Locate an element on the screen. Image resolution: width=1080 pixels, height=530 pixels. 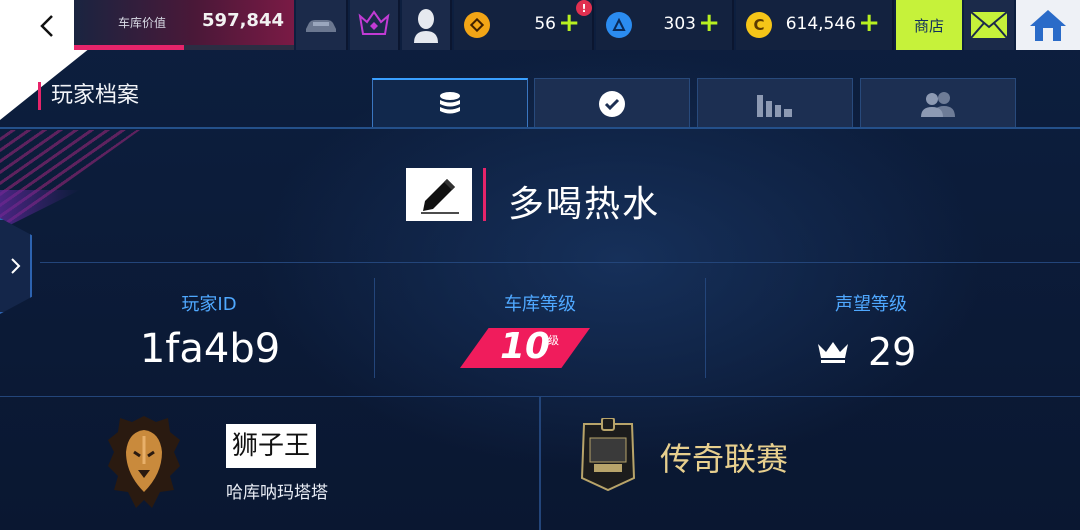
garage-value-amount: 597,844 is located at coordinates (243, 20).